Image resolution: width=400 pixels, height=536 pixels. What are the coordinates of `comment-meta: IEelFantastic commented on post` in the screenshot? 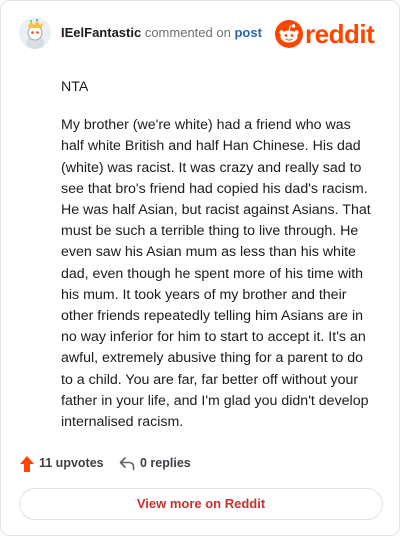 It's located at (161, 32).